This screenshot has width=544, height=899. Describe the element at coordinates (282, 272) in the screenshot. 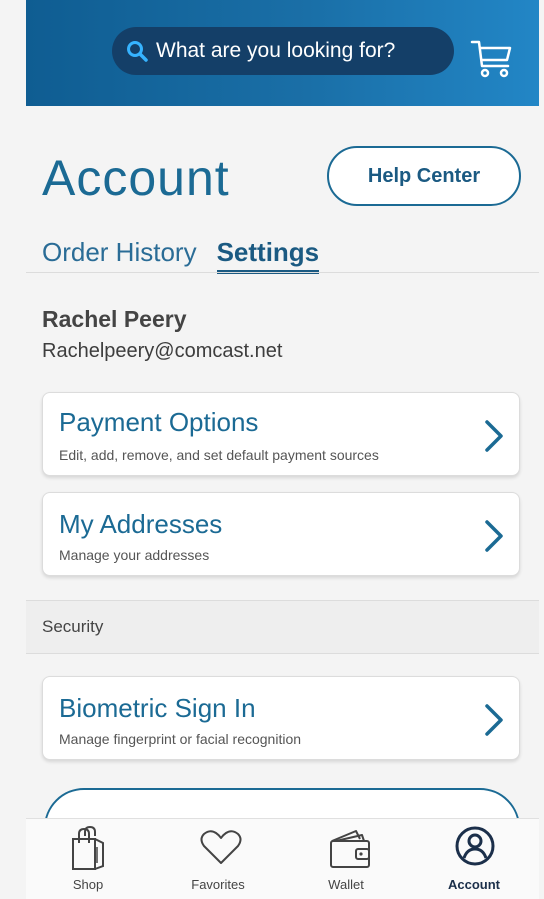

I see `tabs-divider` at that location.